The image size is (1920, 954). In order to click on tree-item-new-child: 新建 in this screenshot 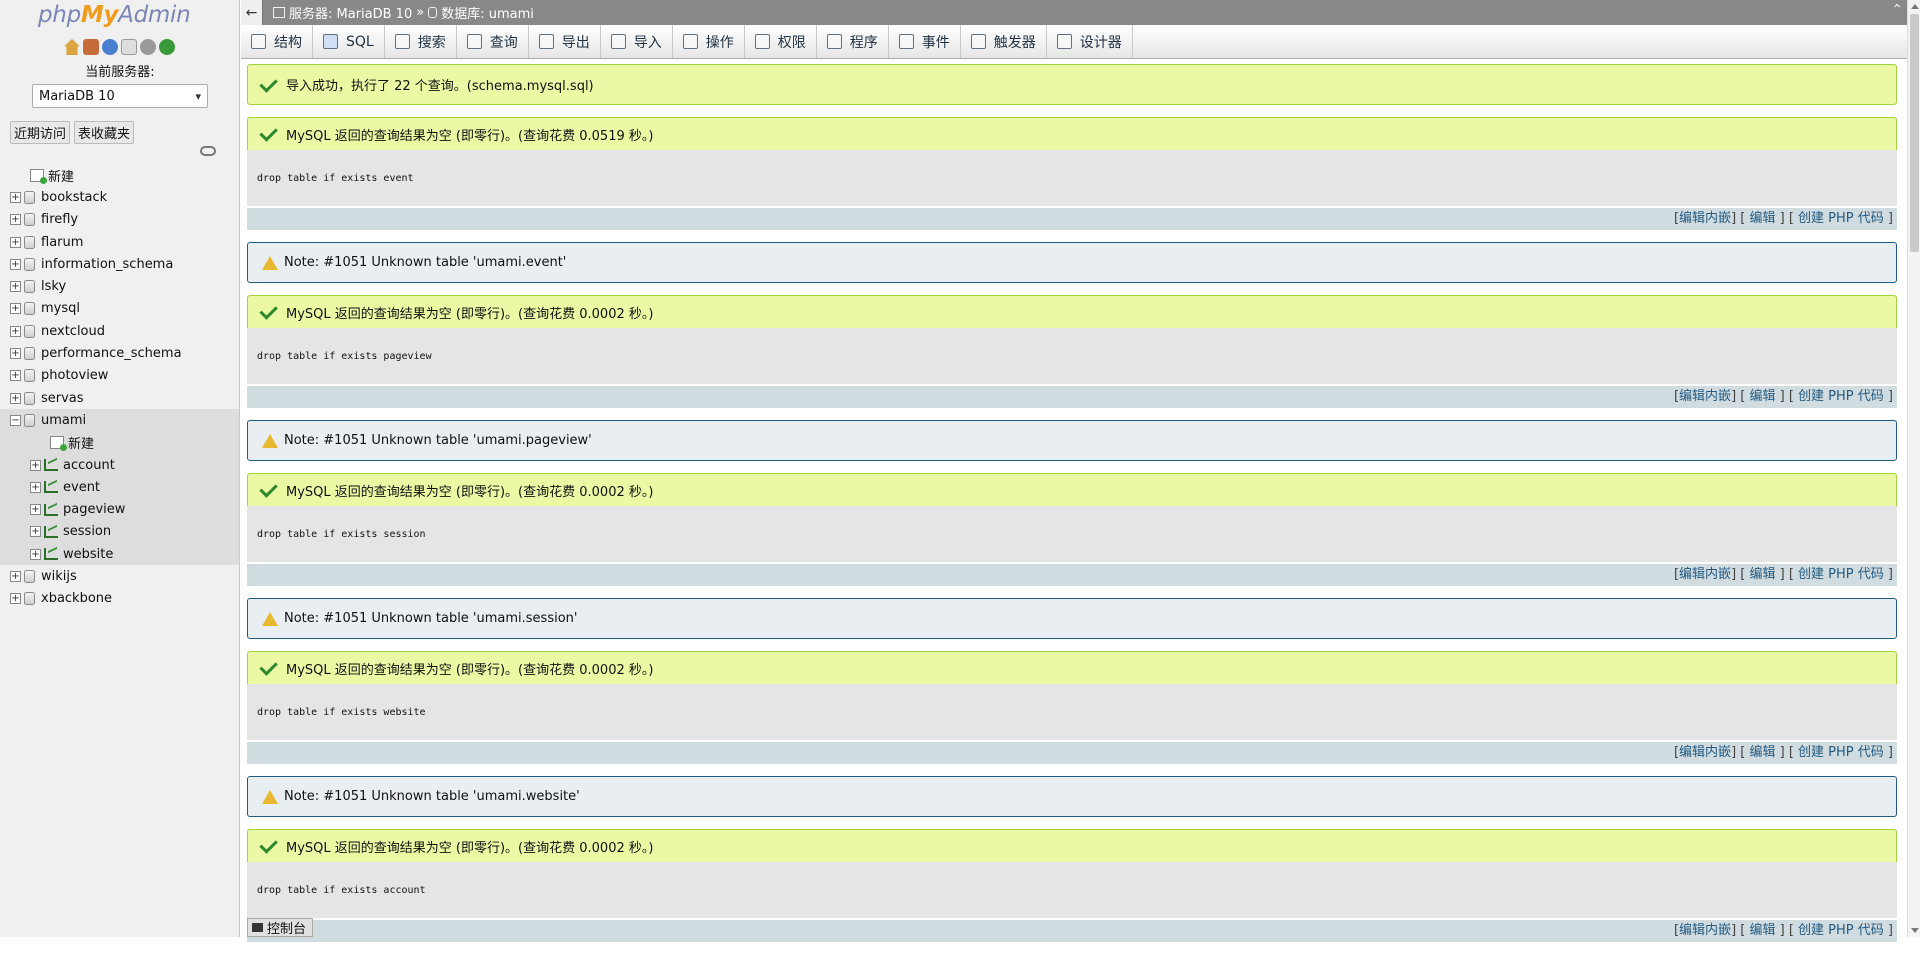, I will do `click(119, 442)`.